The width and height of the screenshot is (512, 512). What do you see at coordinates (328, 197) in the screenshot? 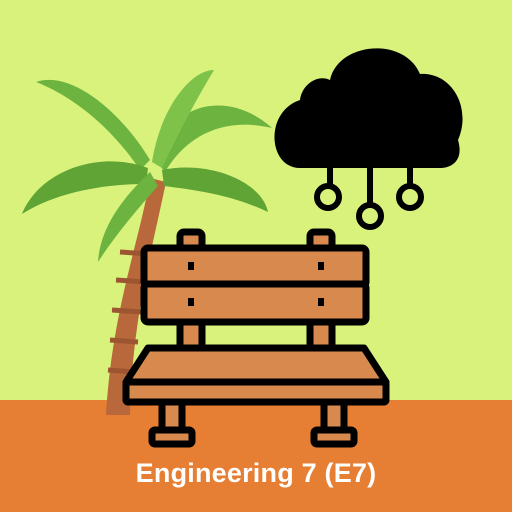
I see `cloud-node-left` at bounding box center [328, 197].